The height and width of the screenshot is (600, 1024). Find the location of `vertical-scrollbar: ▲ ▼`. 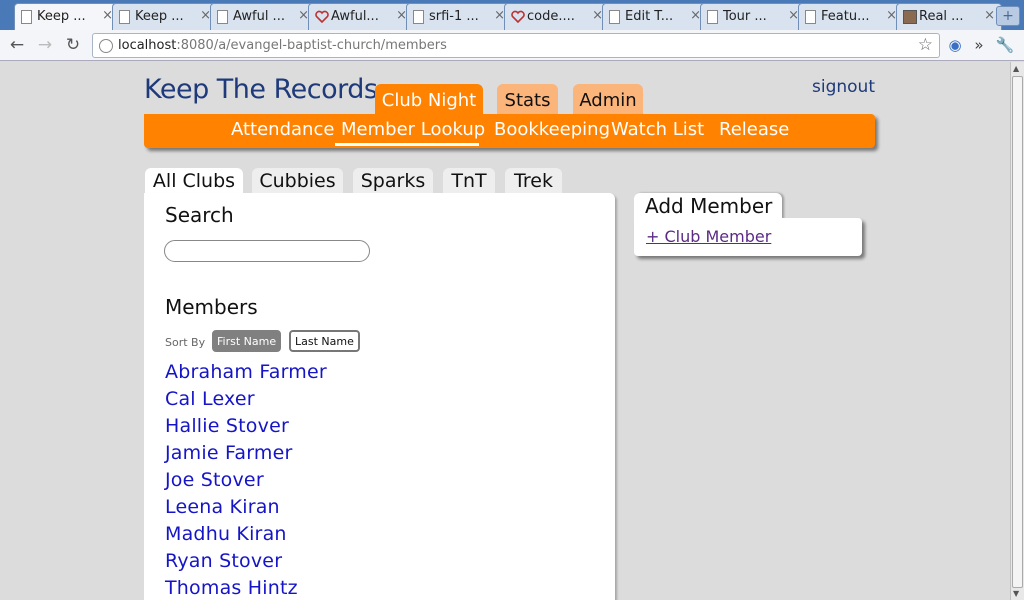

vertical-scrollbar: ▲ ▼ is located at coordinates (1017, 331).